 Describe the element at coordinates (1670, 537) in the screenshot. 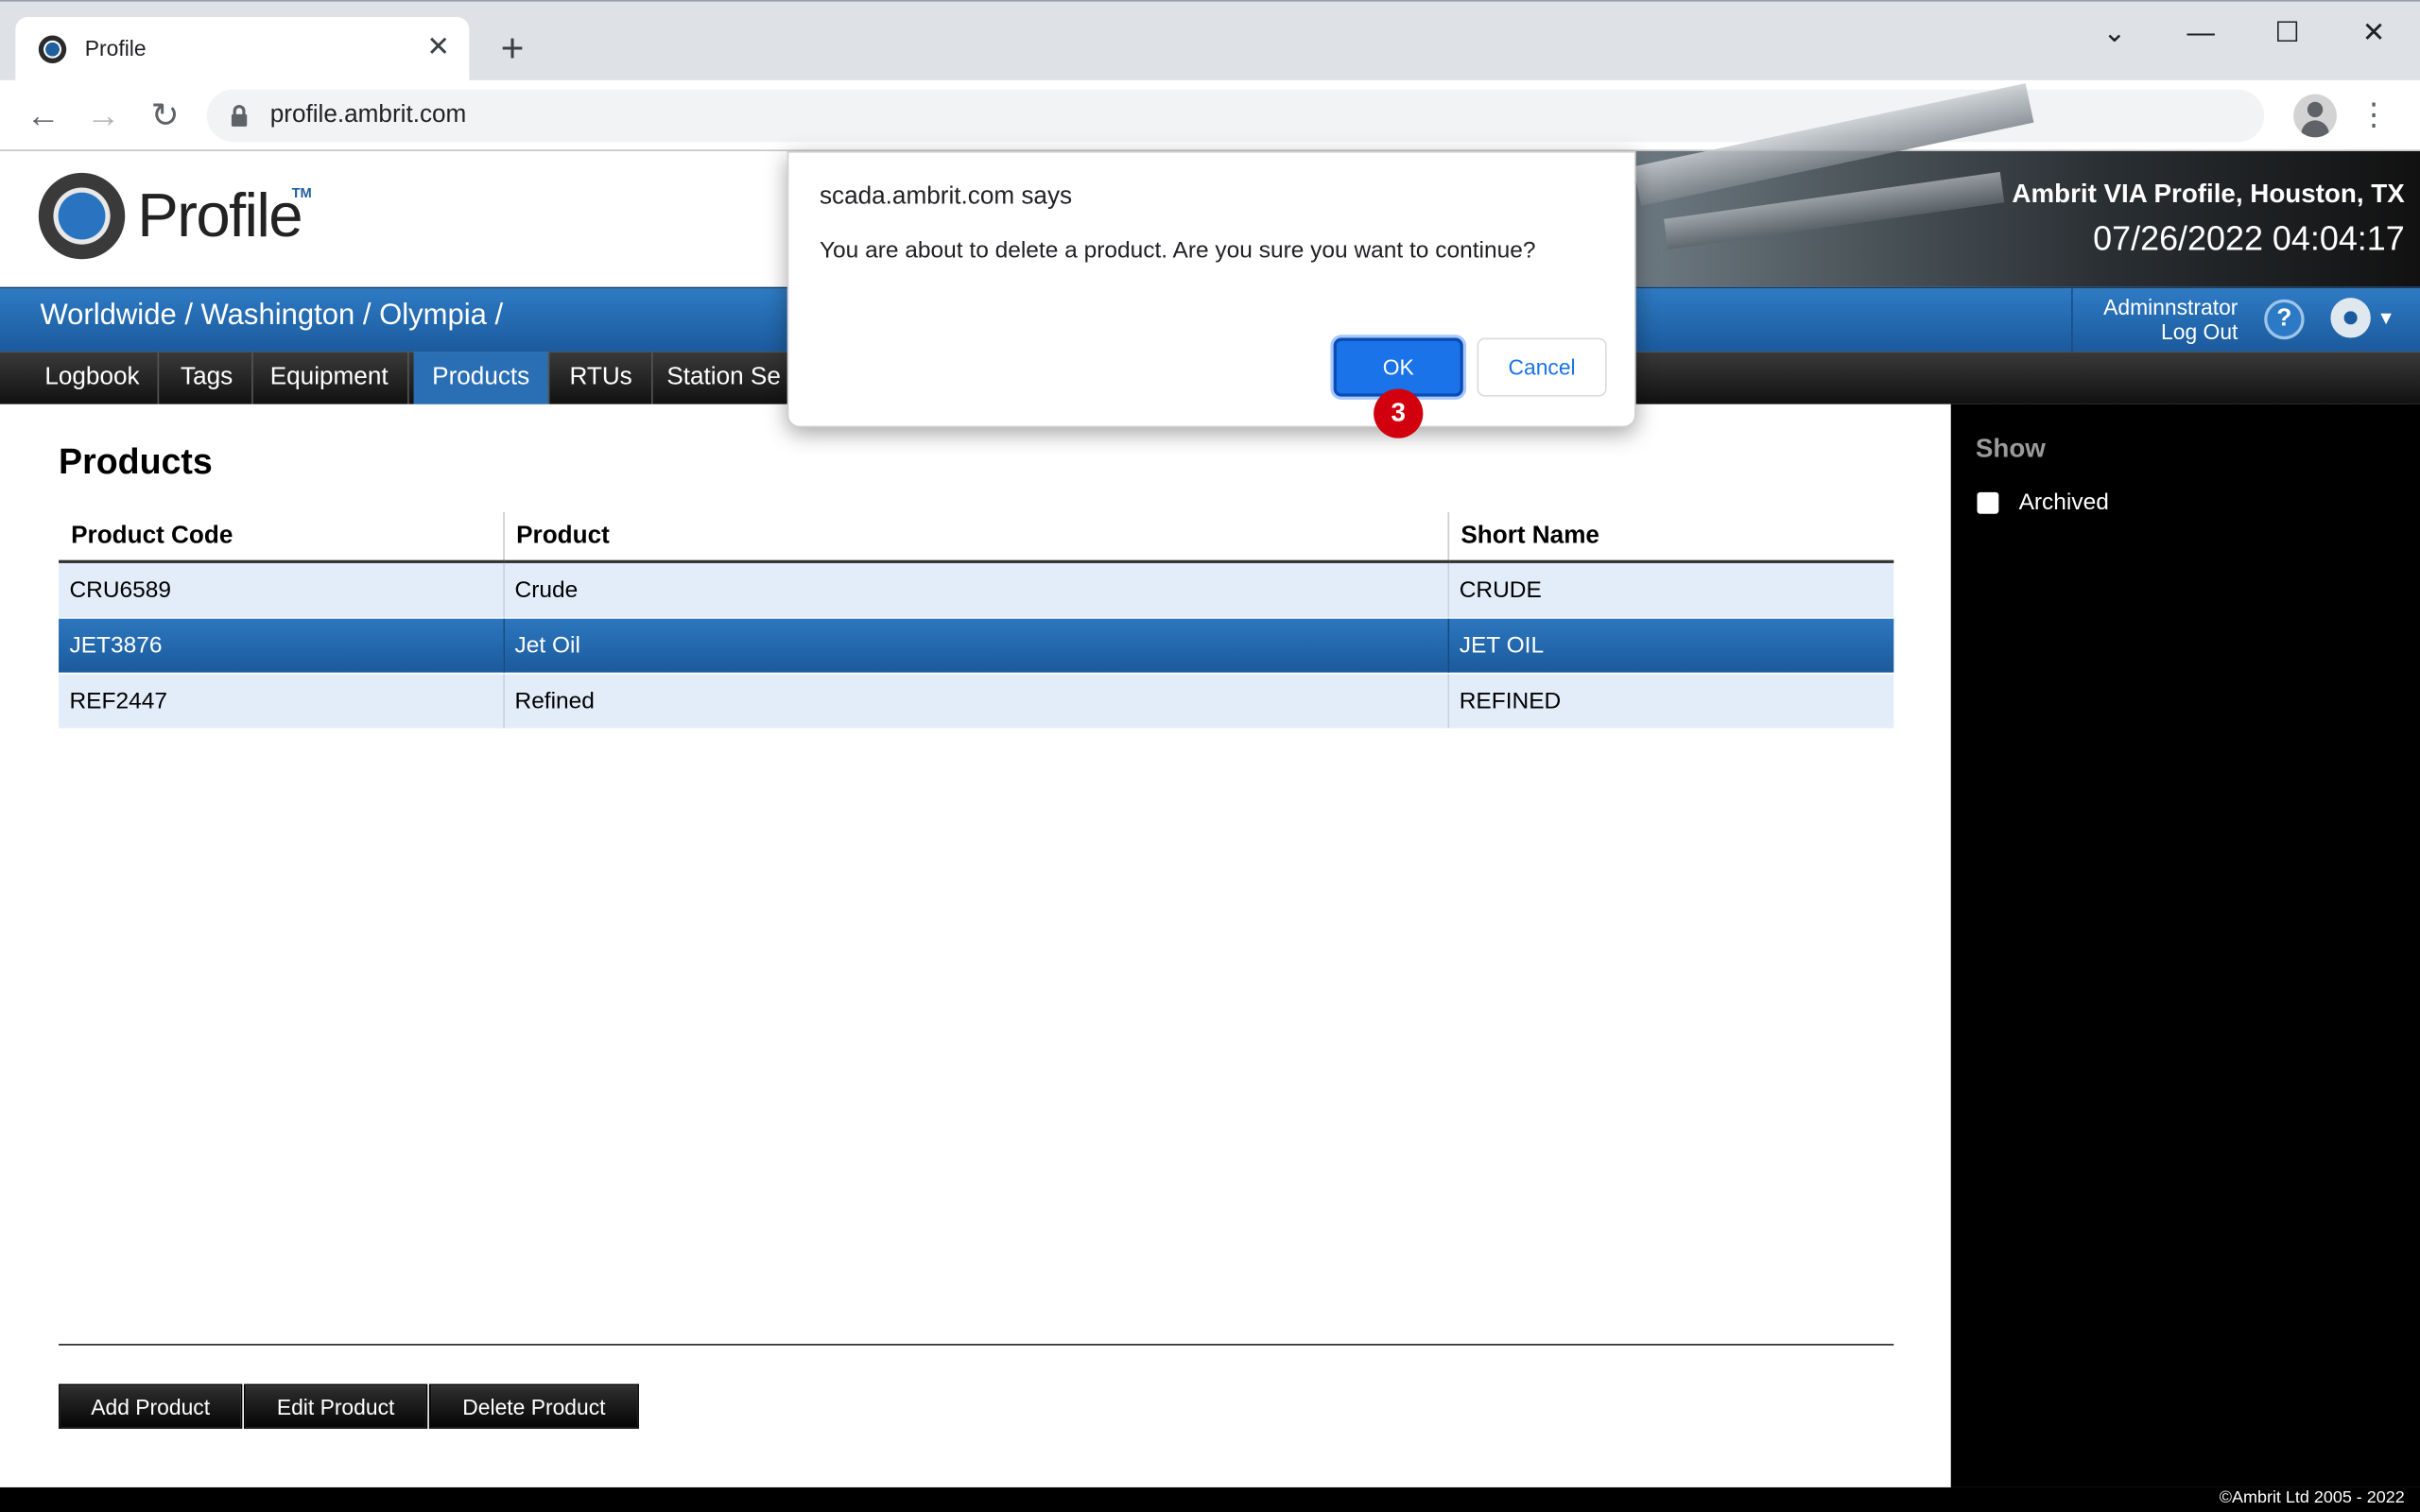

I see `column-header-short-name: Short Name` at that location.